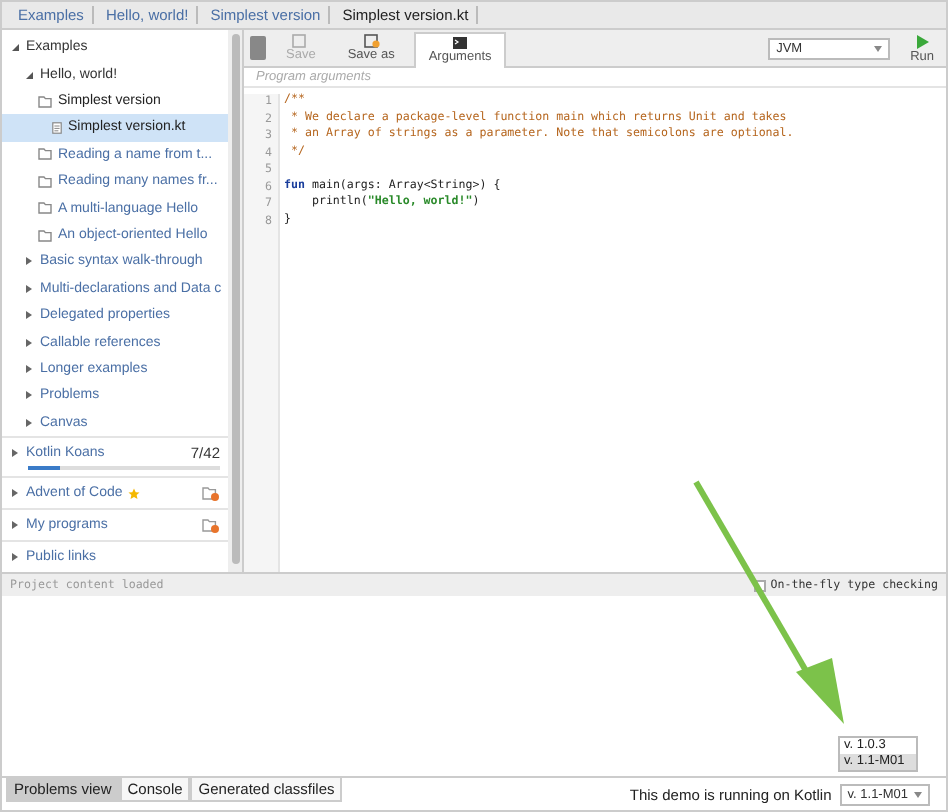 This screenshot has width=948, height=812. Describe the element at coordinates (460, 43) in the screenshot. I see `terminal-icon` at that location.